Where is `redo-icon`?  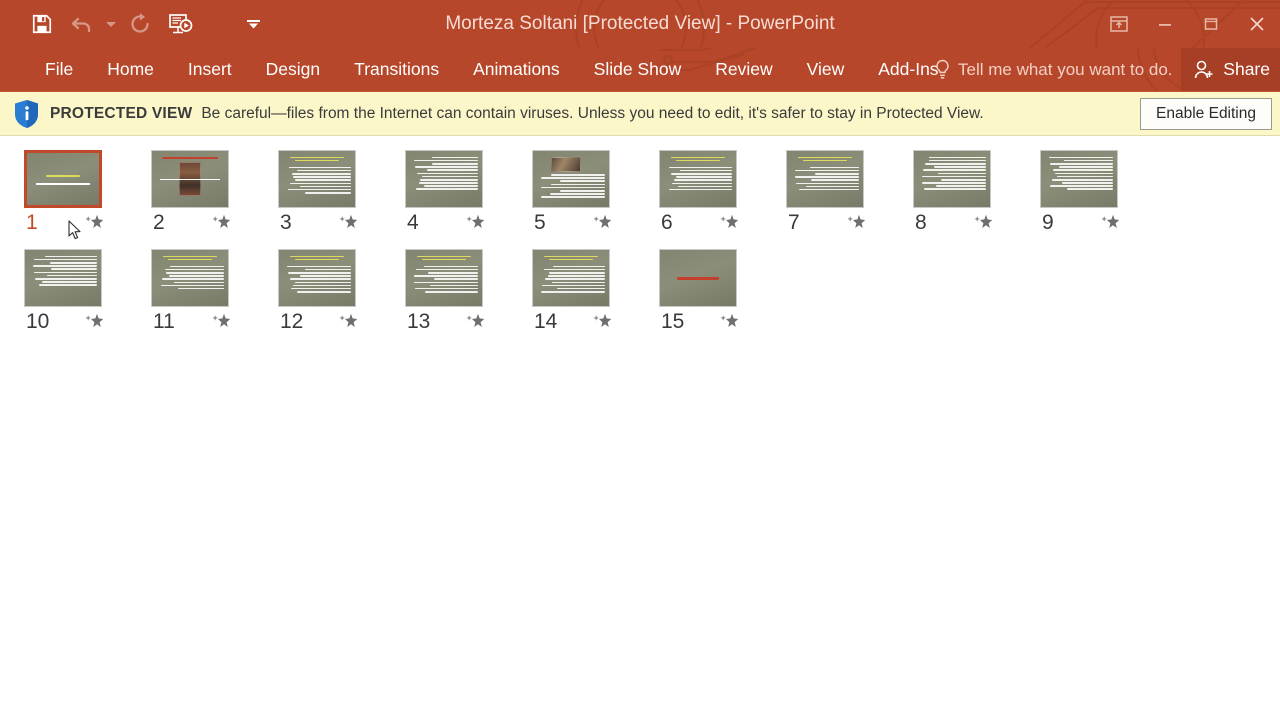
redo-icon is located at coordinates (140, 23).